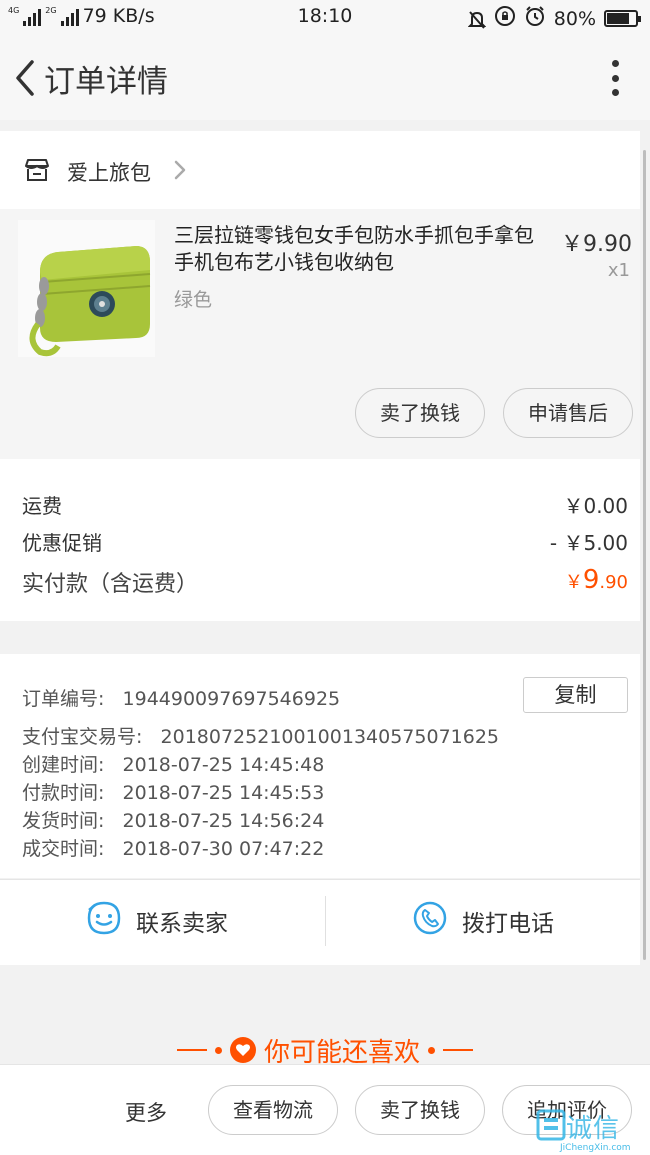 The height and width of the screenshot is (1155, 650). I want to click on order-number-row: 订单编号: 194490097697546925, so click(181, 697).